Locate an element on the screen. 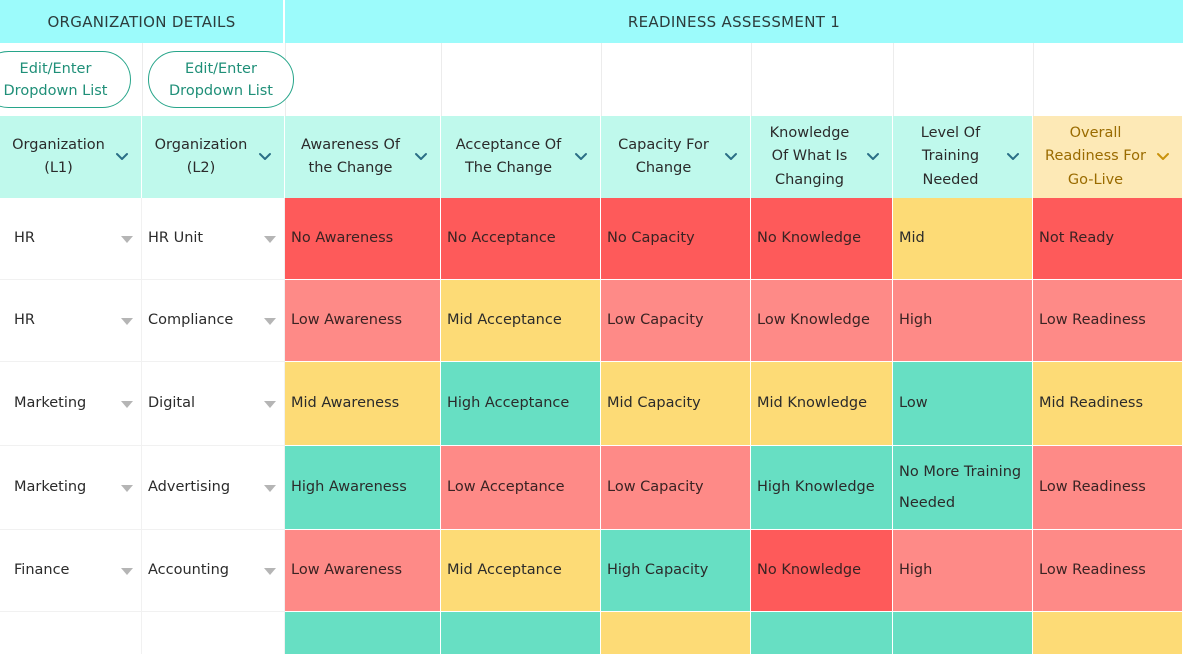 The height and width of the screenshot is (654, 1200). column-header-knowledge: Knowledge Of What Is Changing is located at coordinates (822, 157).